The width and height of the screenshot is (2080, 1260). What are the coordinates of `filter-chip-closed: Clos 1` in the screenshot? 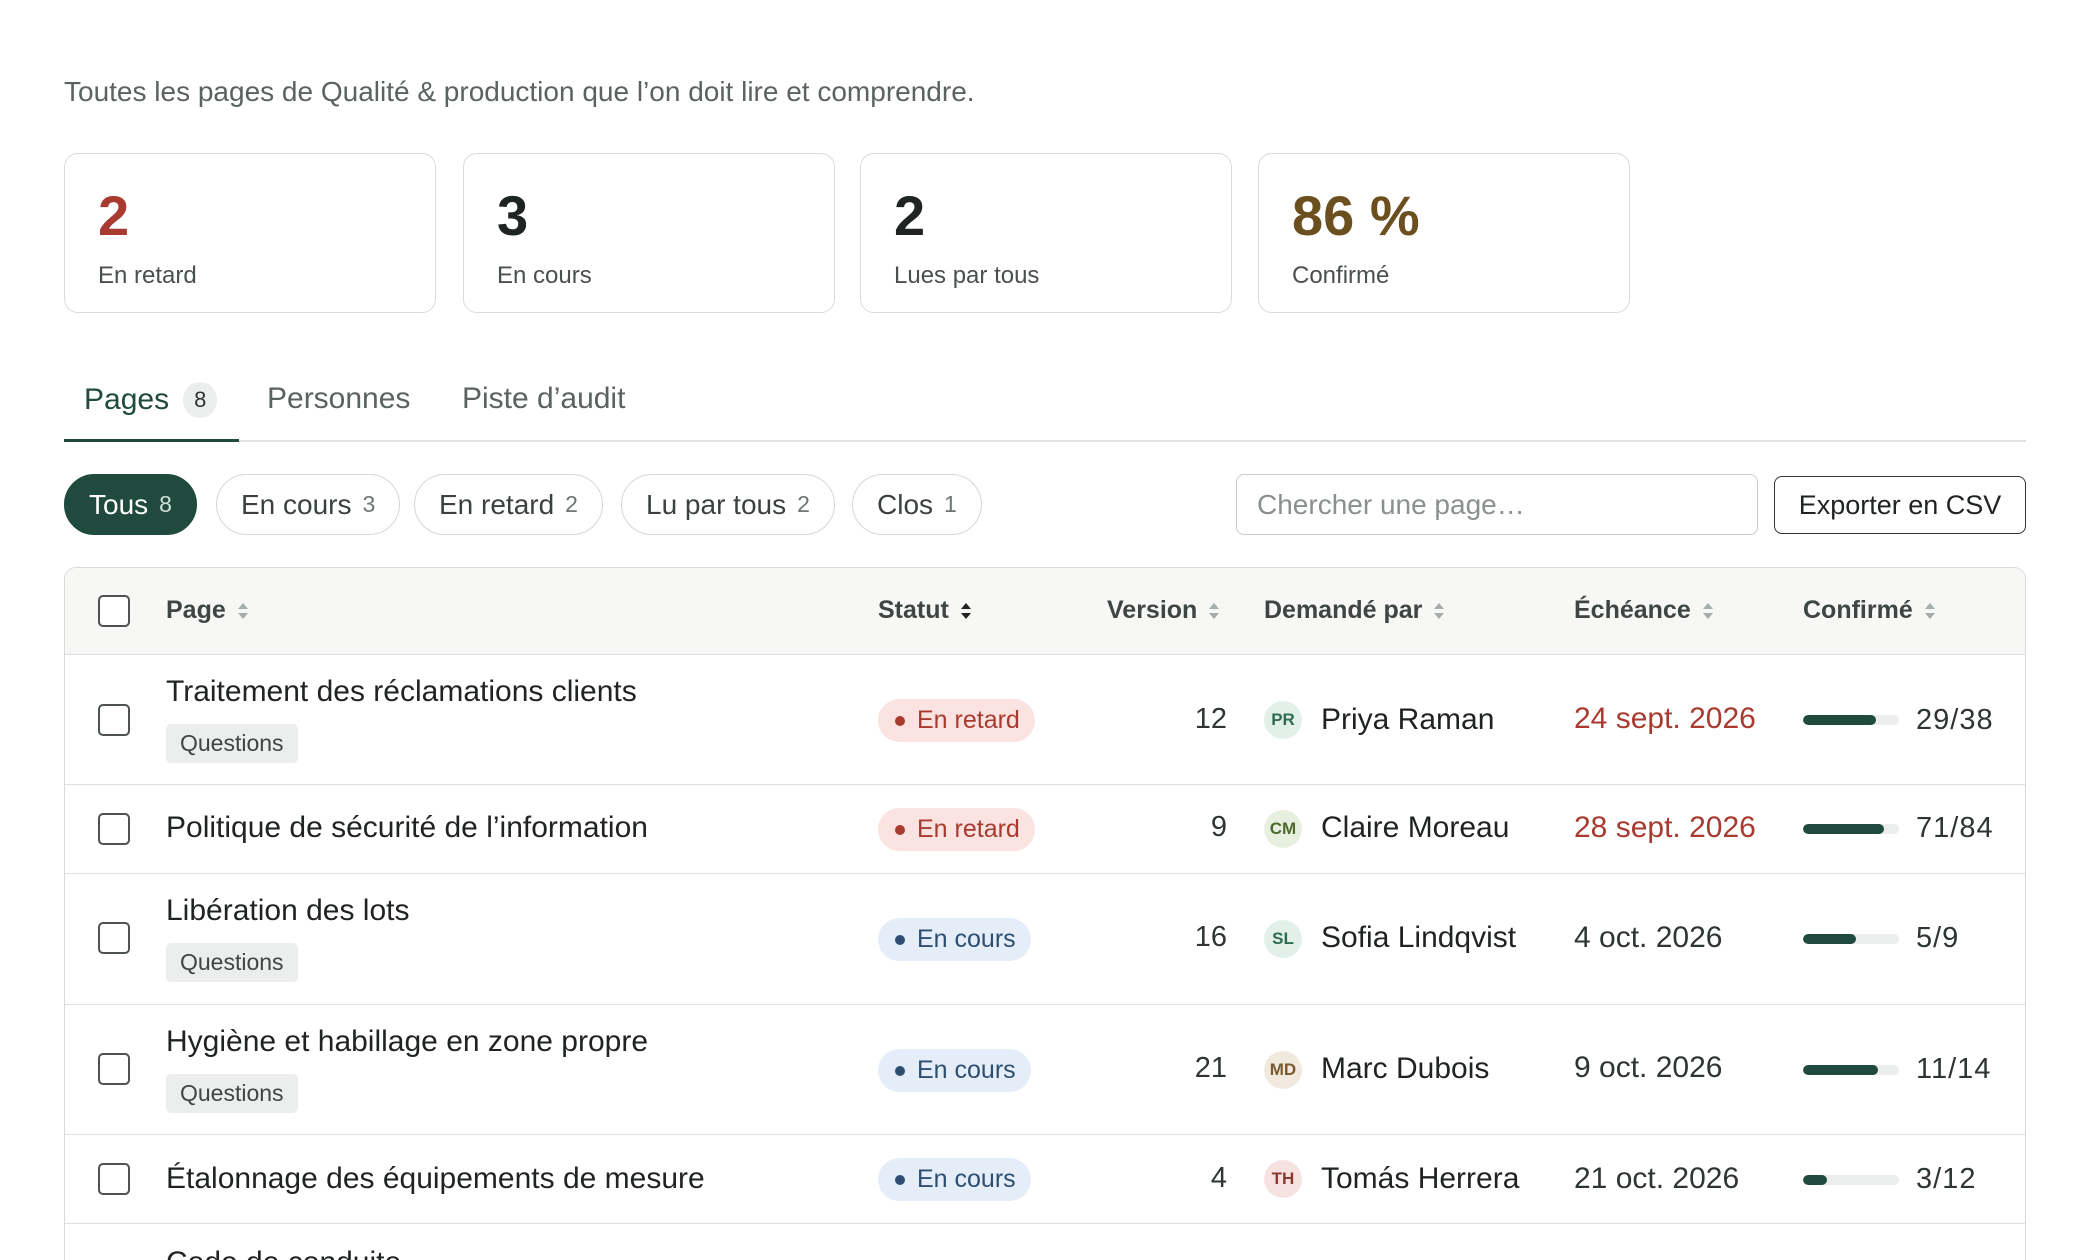 It's located at (917, 504).